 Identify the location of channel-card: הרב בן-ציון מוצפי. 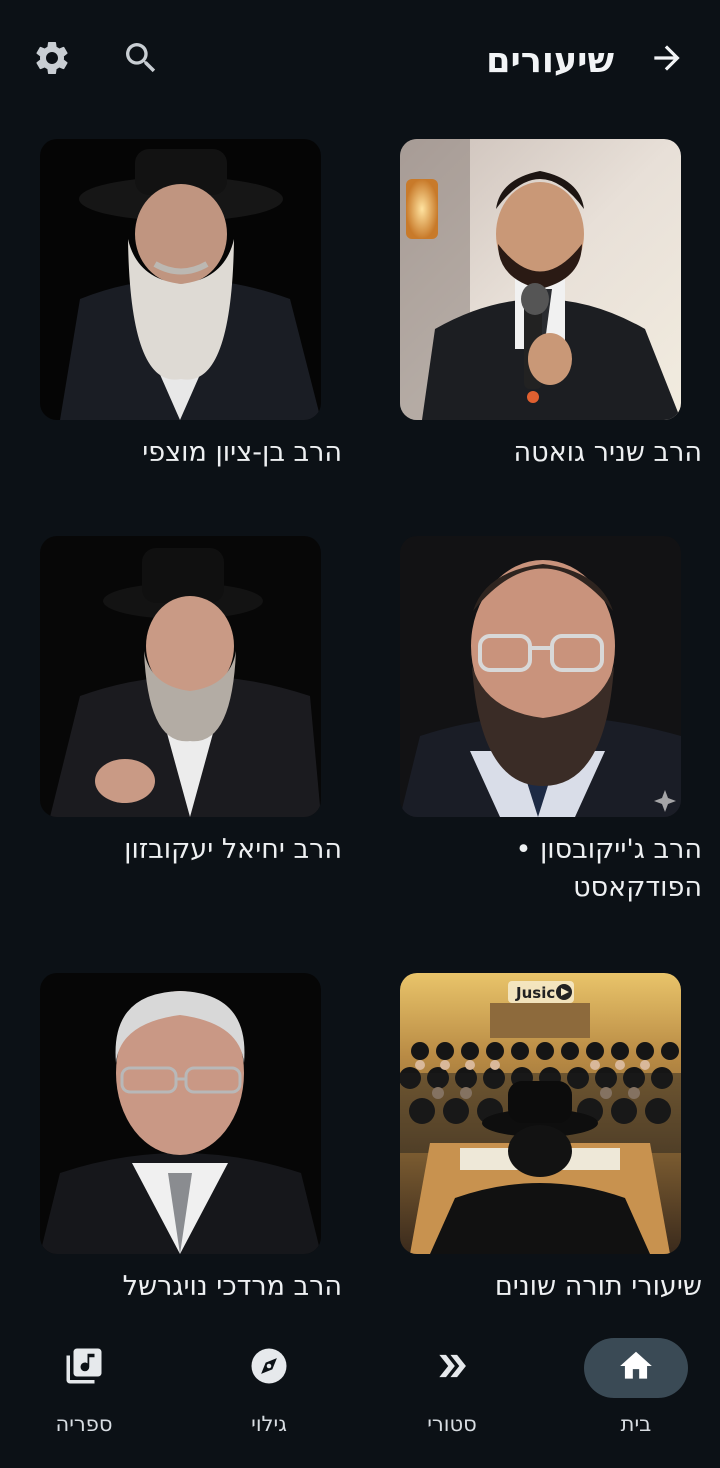
(191, 305).